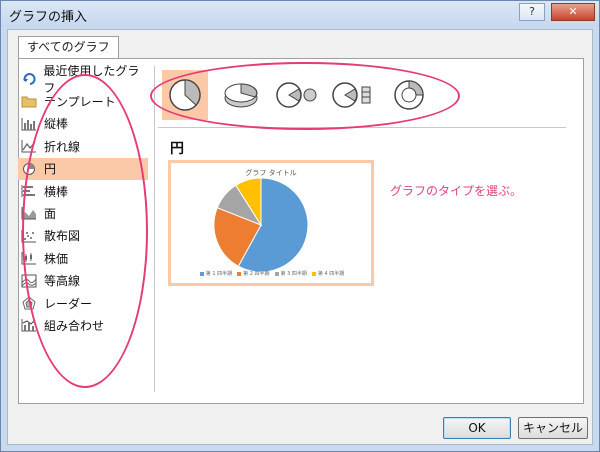 This screenshot has height=452, width=600. I want to click on chart-type-item: 等高線, so click(83, 281).